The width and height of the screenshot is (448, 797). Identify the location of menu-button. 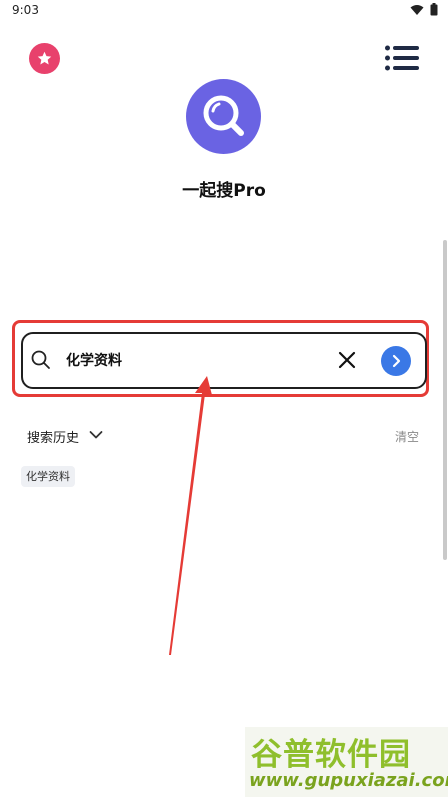
(402, 58).